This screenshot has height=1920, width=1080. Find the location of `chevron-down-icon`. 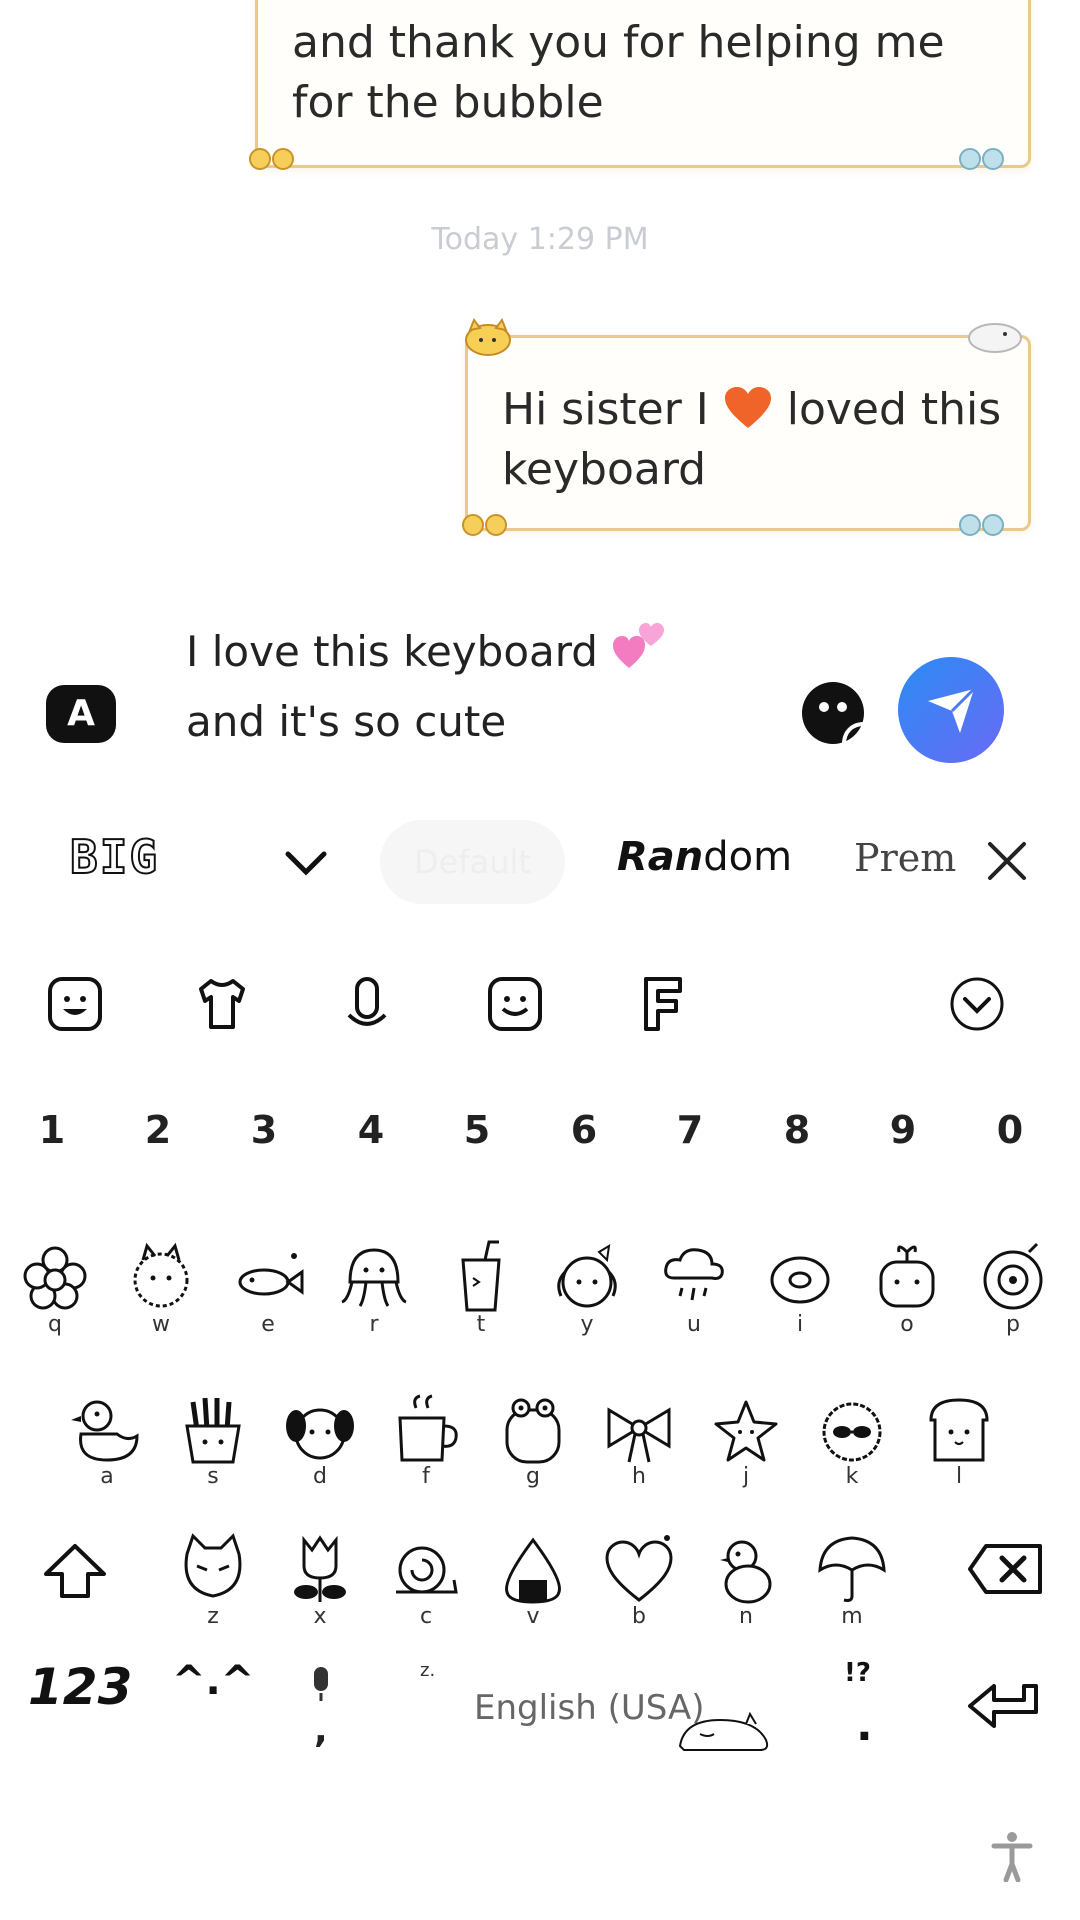

chevron-down-icon is located at coordinates (306, 862).